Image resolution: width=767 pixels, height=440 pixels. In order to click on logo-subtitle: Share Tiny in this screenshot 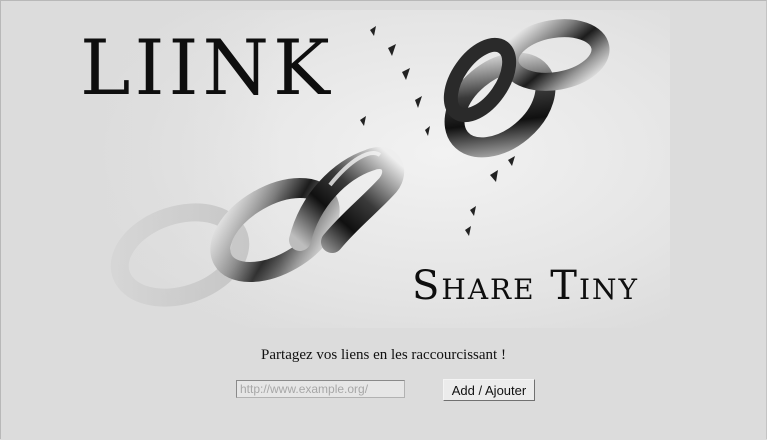, I will do `click(526, 286)`.